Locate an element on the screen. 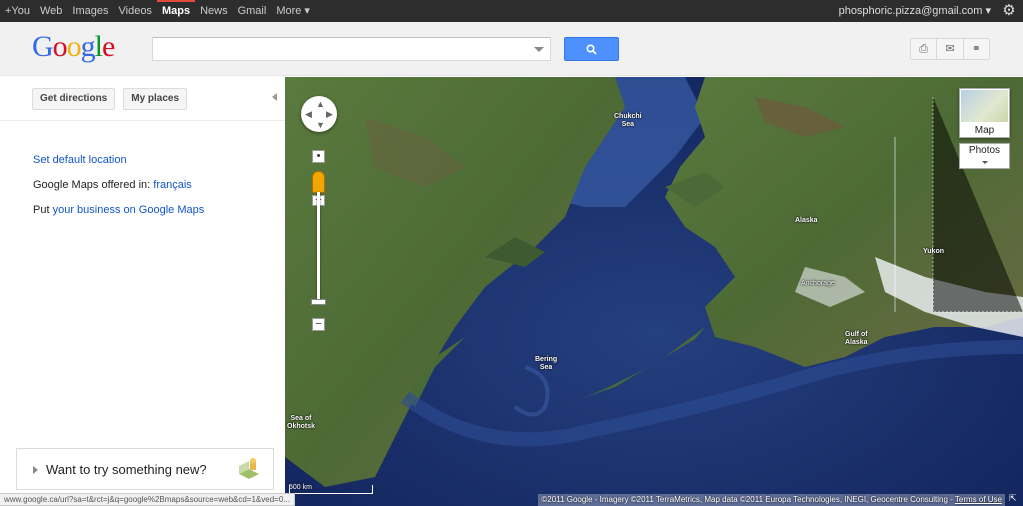  resize-corner-icon: ⇱ is located at coordinates (1015, 499).